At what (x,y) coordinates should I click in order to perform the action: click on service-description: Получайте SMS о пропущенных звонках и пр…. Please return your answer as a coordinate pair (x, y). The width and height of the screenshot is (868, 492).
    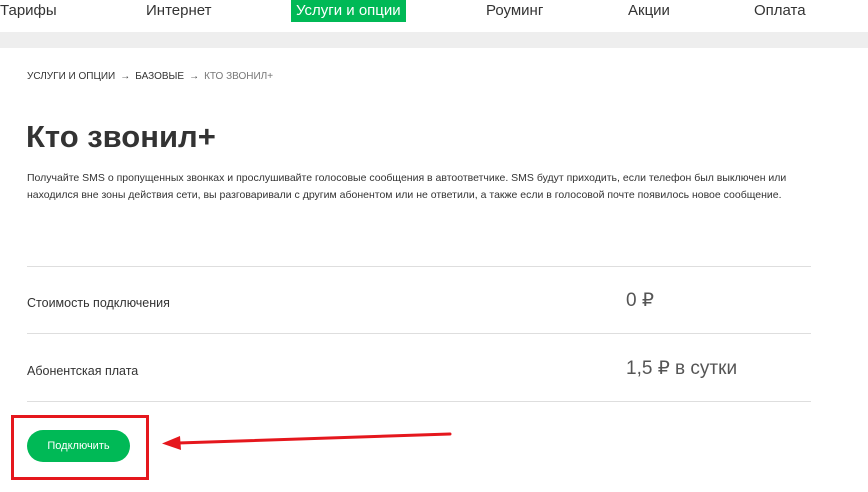
    Looking at the image, I should click on (407, 186).